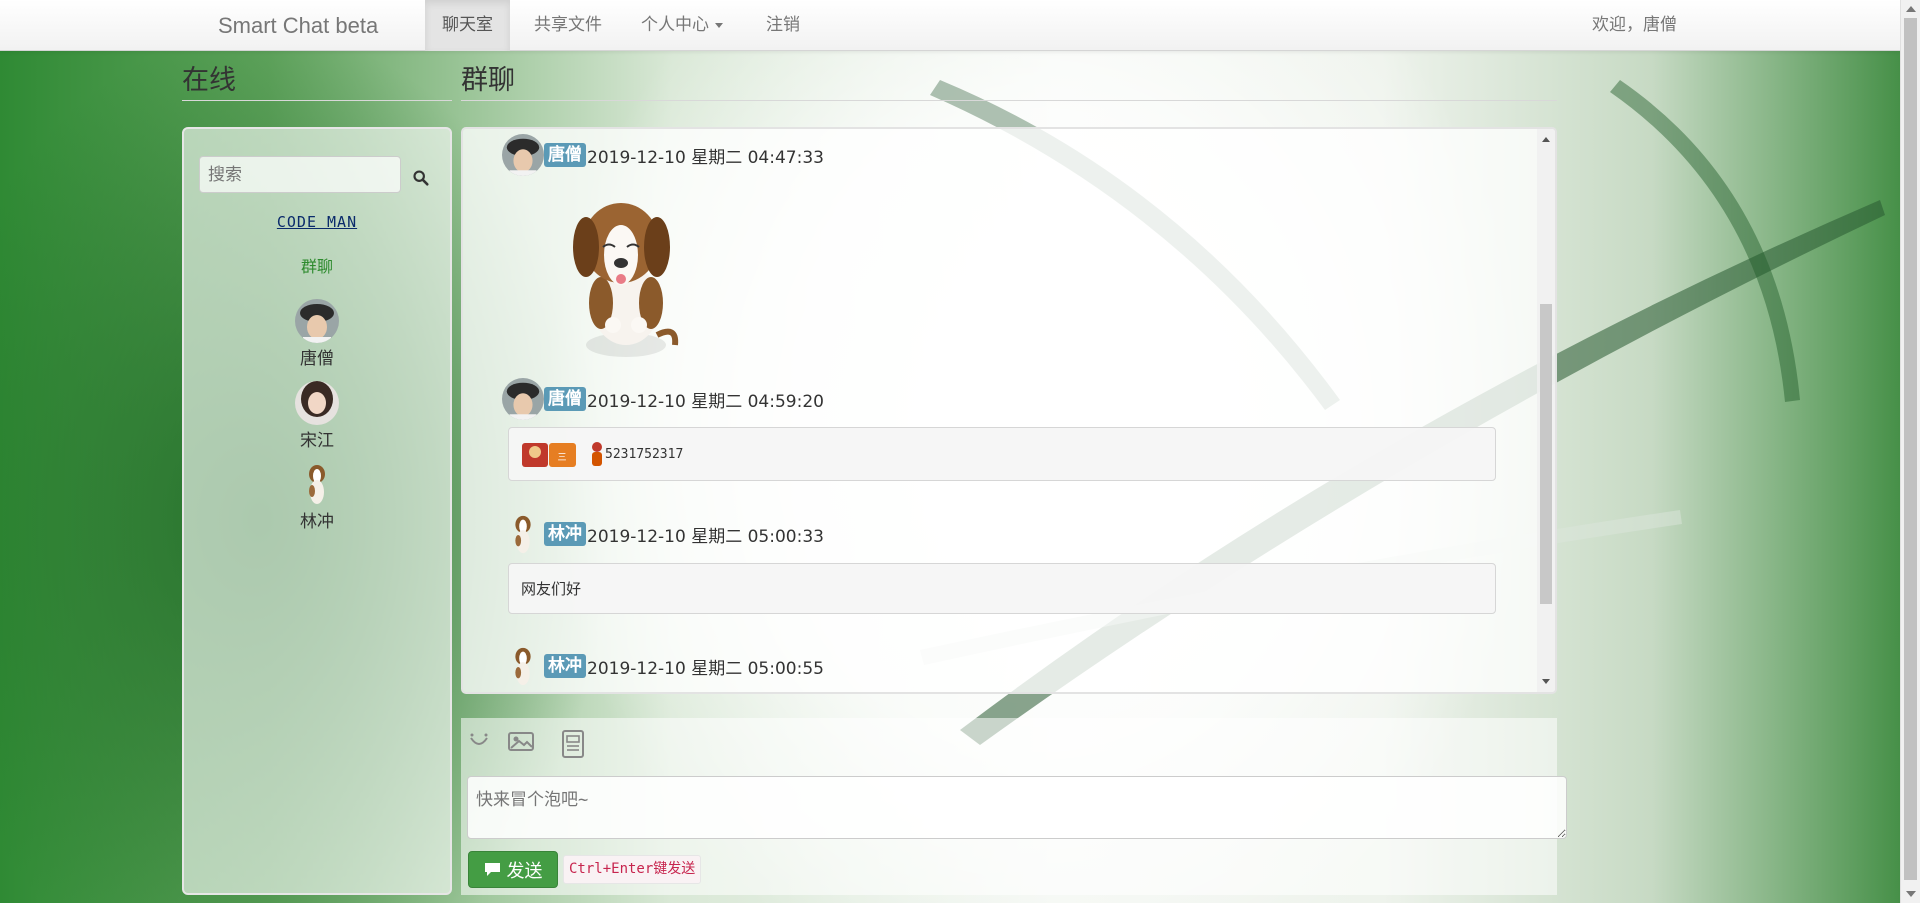 This screenshot has width=1920, height=903. I want to click on image-icon, so click(521, 741).